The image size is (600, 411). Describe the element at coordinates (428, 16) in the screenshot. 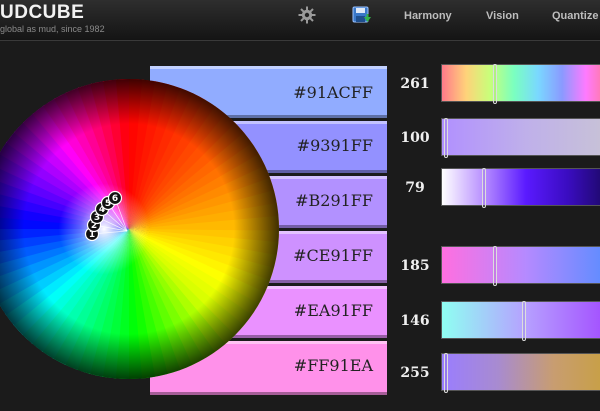

I see `nav-harmony: Harmony` at that location.